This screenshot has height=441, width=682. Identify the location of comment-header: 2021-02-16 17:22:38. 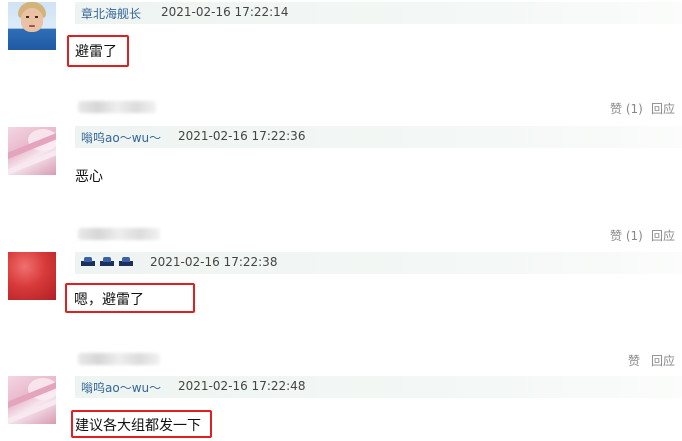
(378, 263).